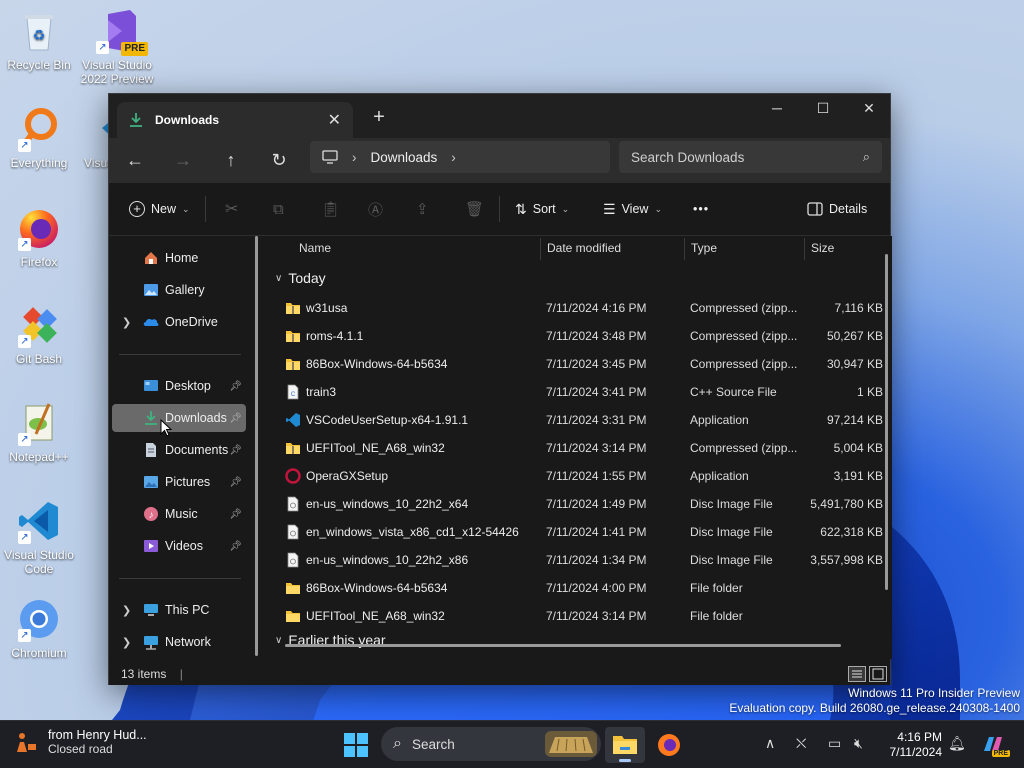 This screenshot has width=1024, height=768. Describe the element at coordinates (278, 209) in the screenshot. I see `copy-button: ⧉` at that location.